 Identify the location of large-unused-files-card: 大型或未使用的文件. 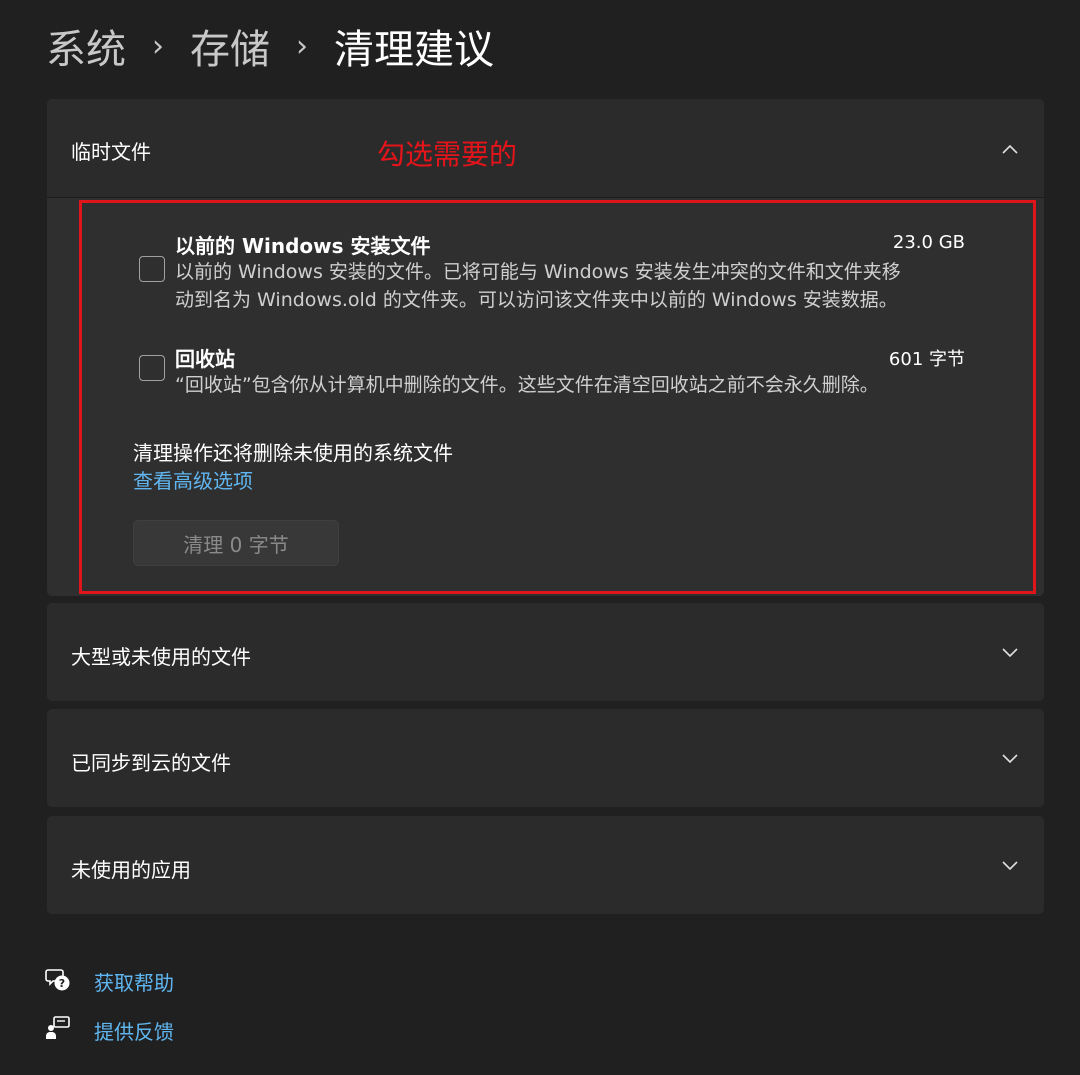
(545, 652).